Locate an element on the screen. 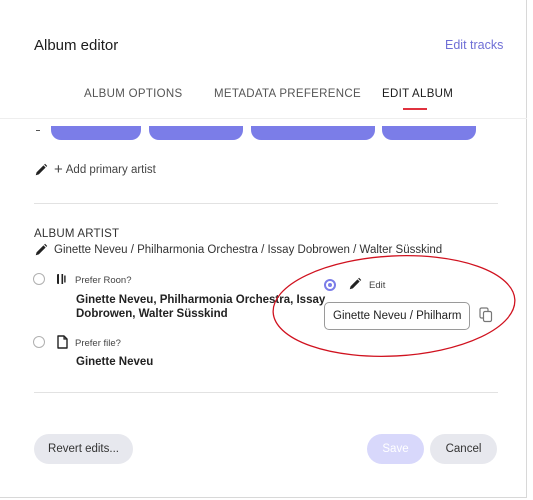  plus-icon: + is located at coordinates (58, 169).